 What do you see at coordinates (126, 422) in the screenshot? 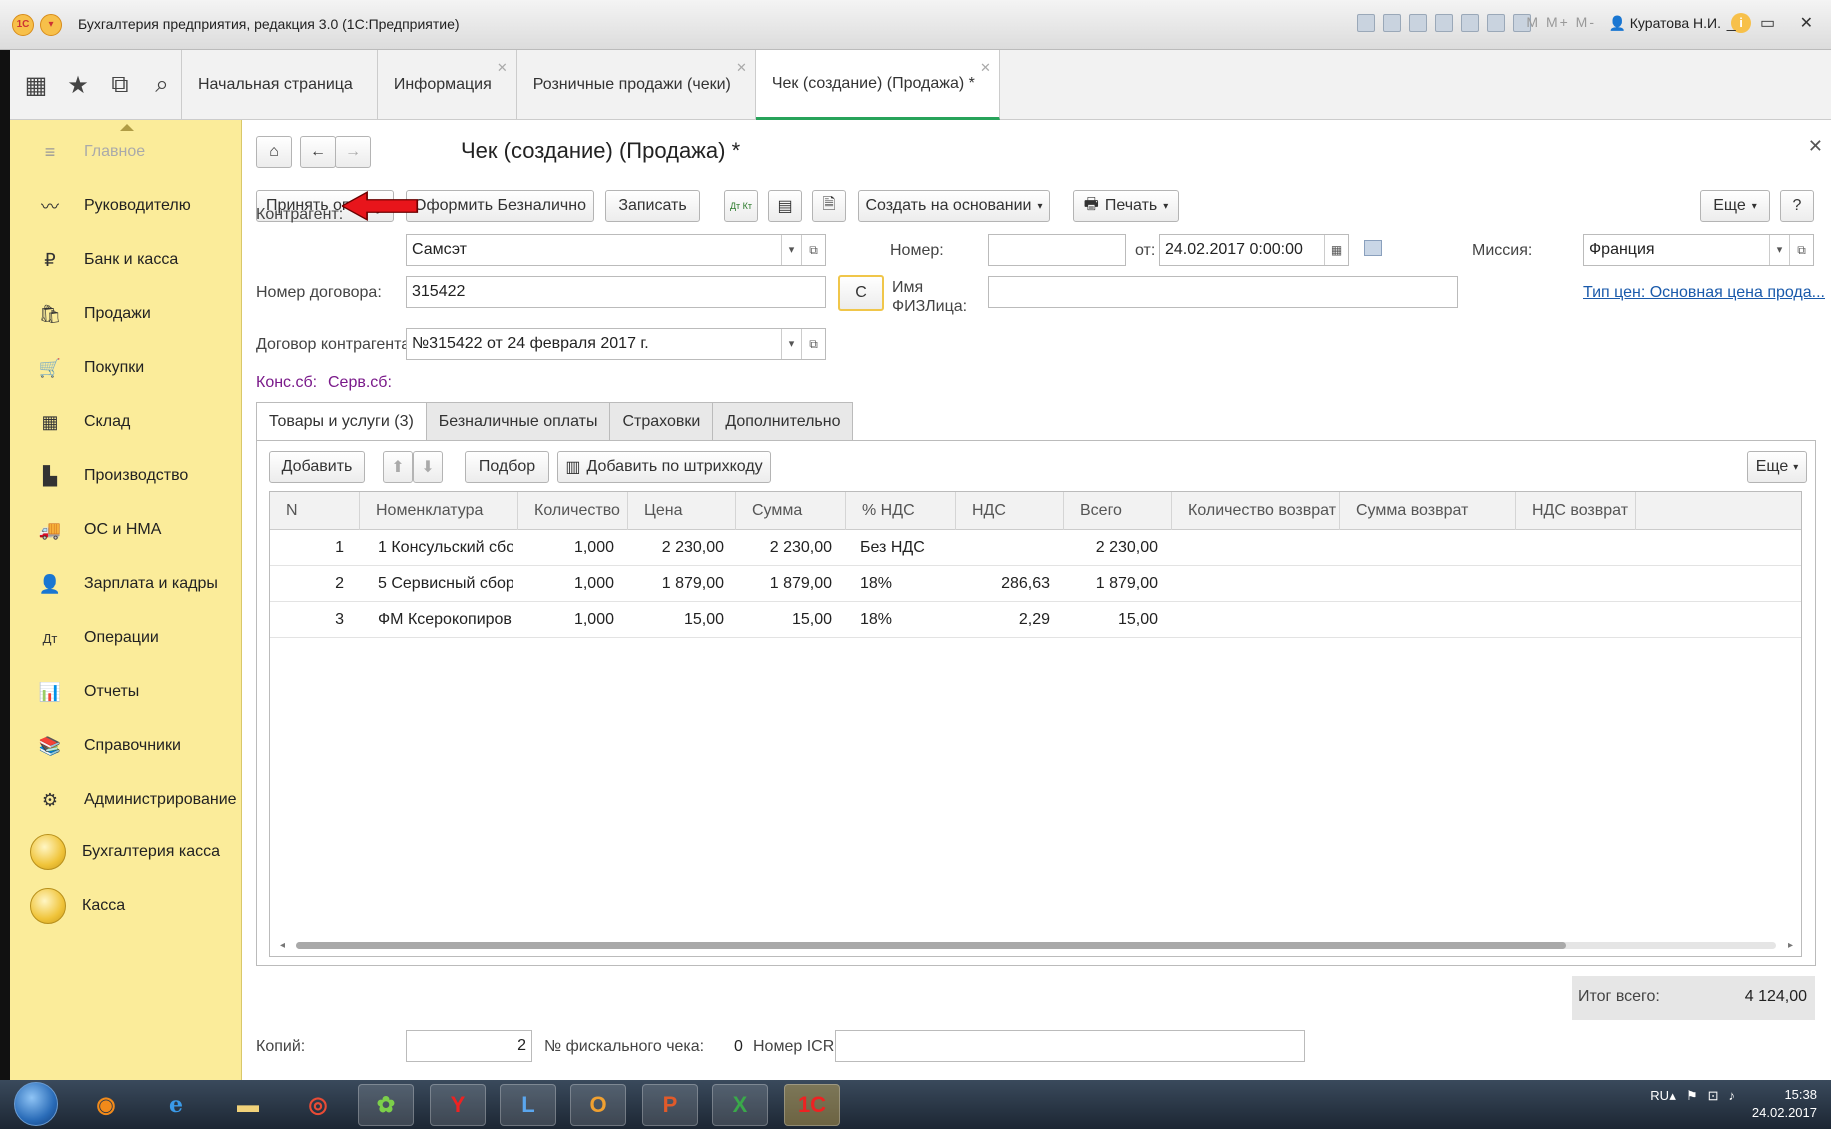
I see `sidebar-item-warehouse: ▦ Склад` at bounding box center [126, 422].